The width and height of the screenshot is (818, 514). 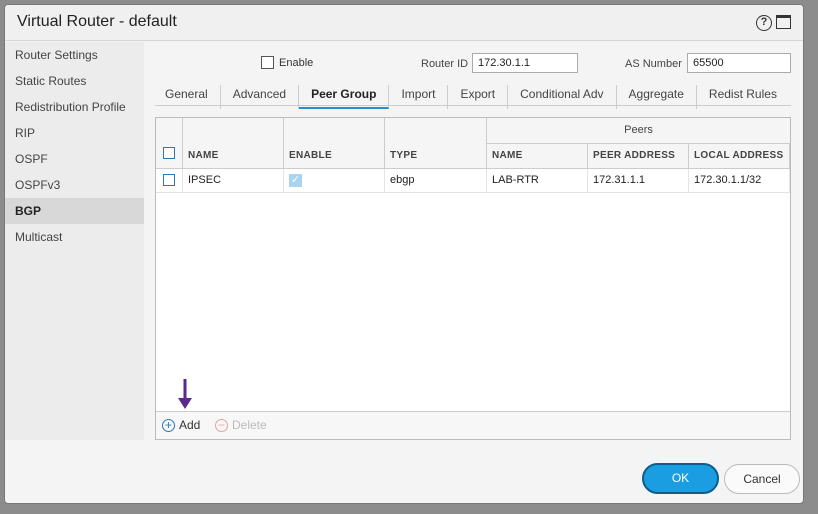 I want to click on tab-advanced: Advanced, so click(x=260, y=97).